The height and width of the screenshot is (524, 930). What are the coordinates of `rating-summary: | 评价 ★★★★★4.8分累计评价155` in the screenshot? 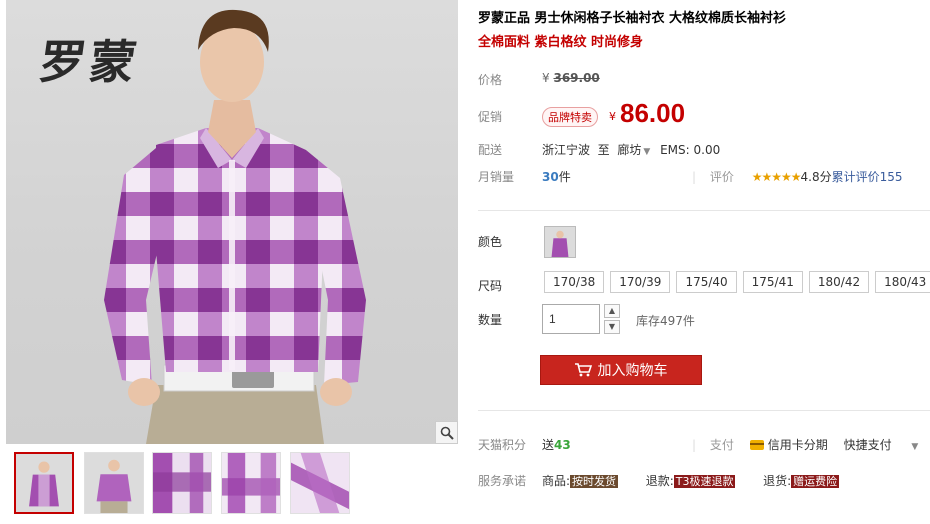 It's located at (797, 176).